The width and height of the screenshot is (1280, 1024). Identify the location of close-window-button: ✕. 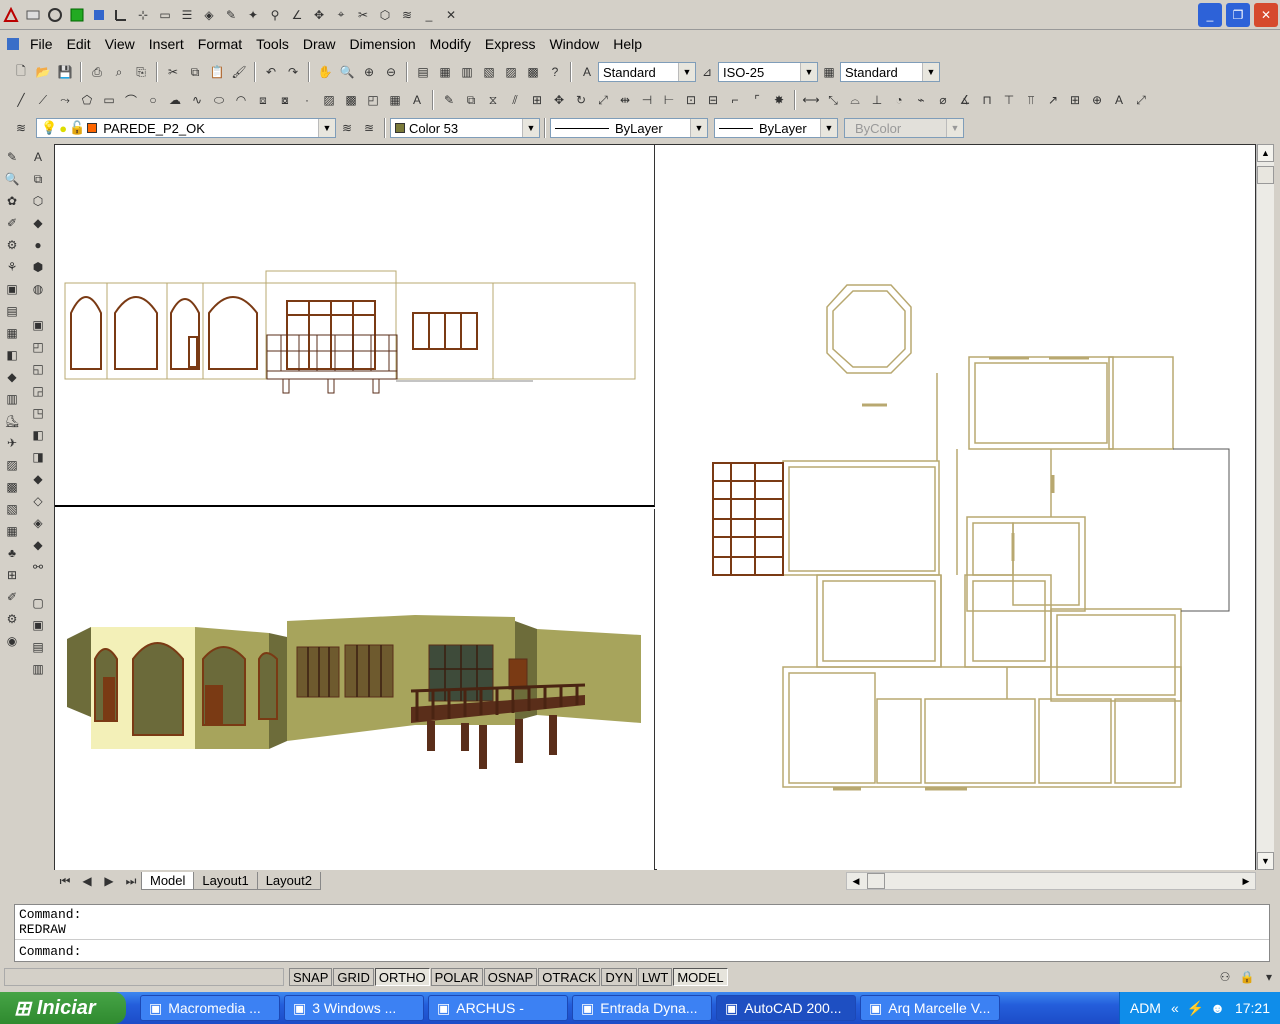
(1266, 14).